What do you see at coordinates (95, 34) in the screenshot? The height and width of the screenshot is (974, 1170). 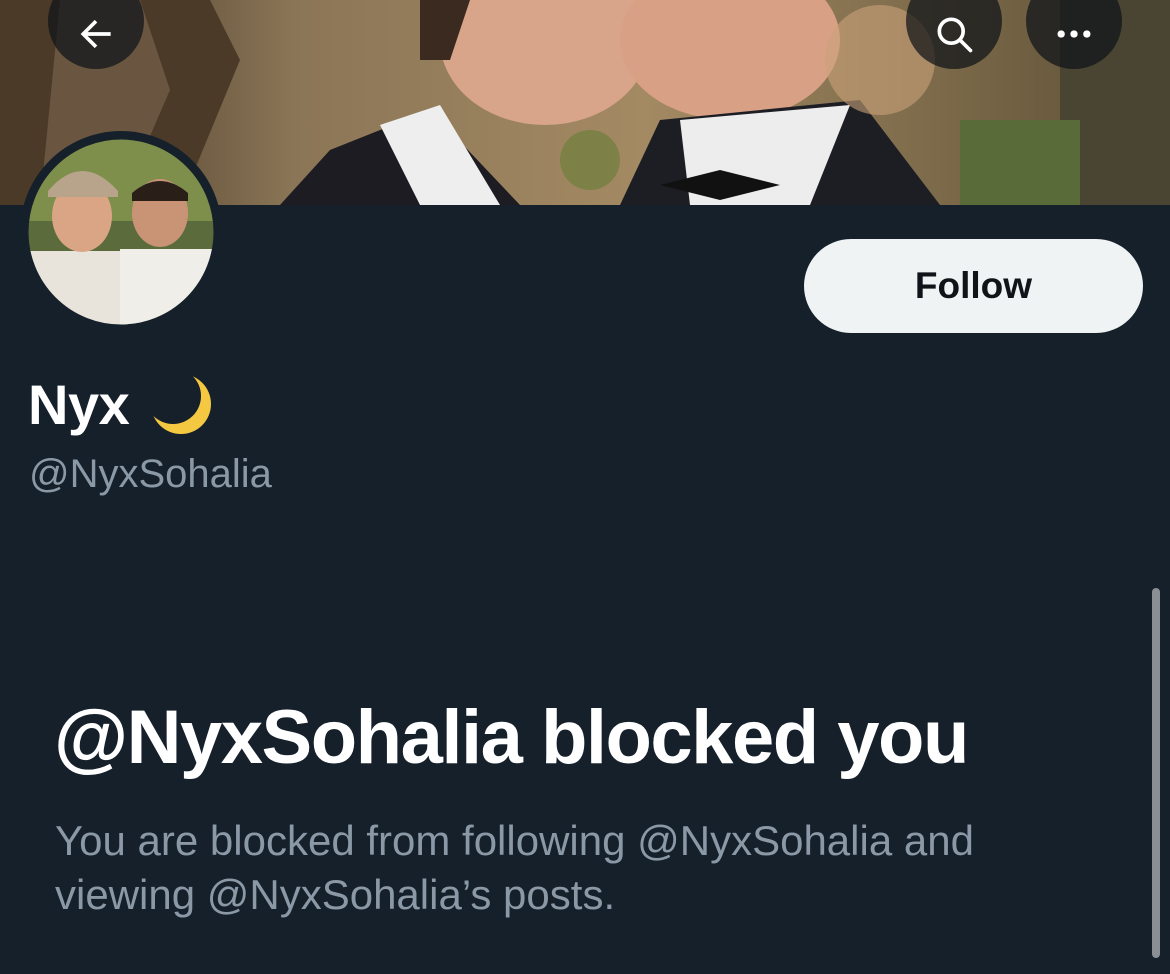 I see `arrow-left-icon` at bounding box center [95, 34].